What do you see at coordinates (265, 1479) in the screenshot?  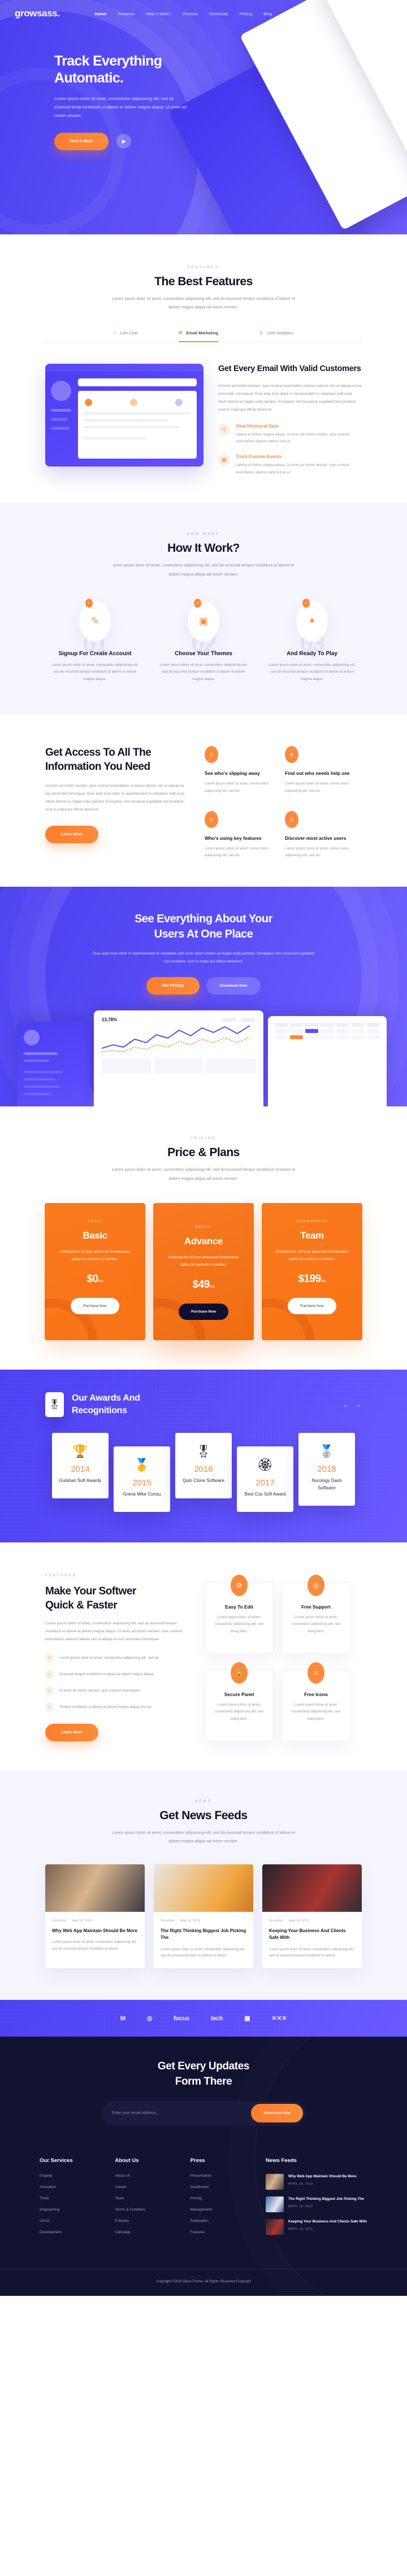 I see `award-card: 🏵 2017 Best Css Soft Award` at bounding box center [265, 1479].